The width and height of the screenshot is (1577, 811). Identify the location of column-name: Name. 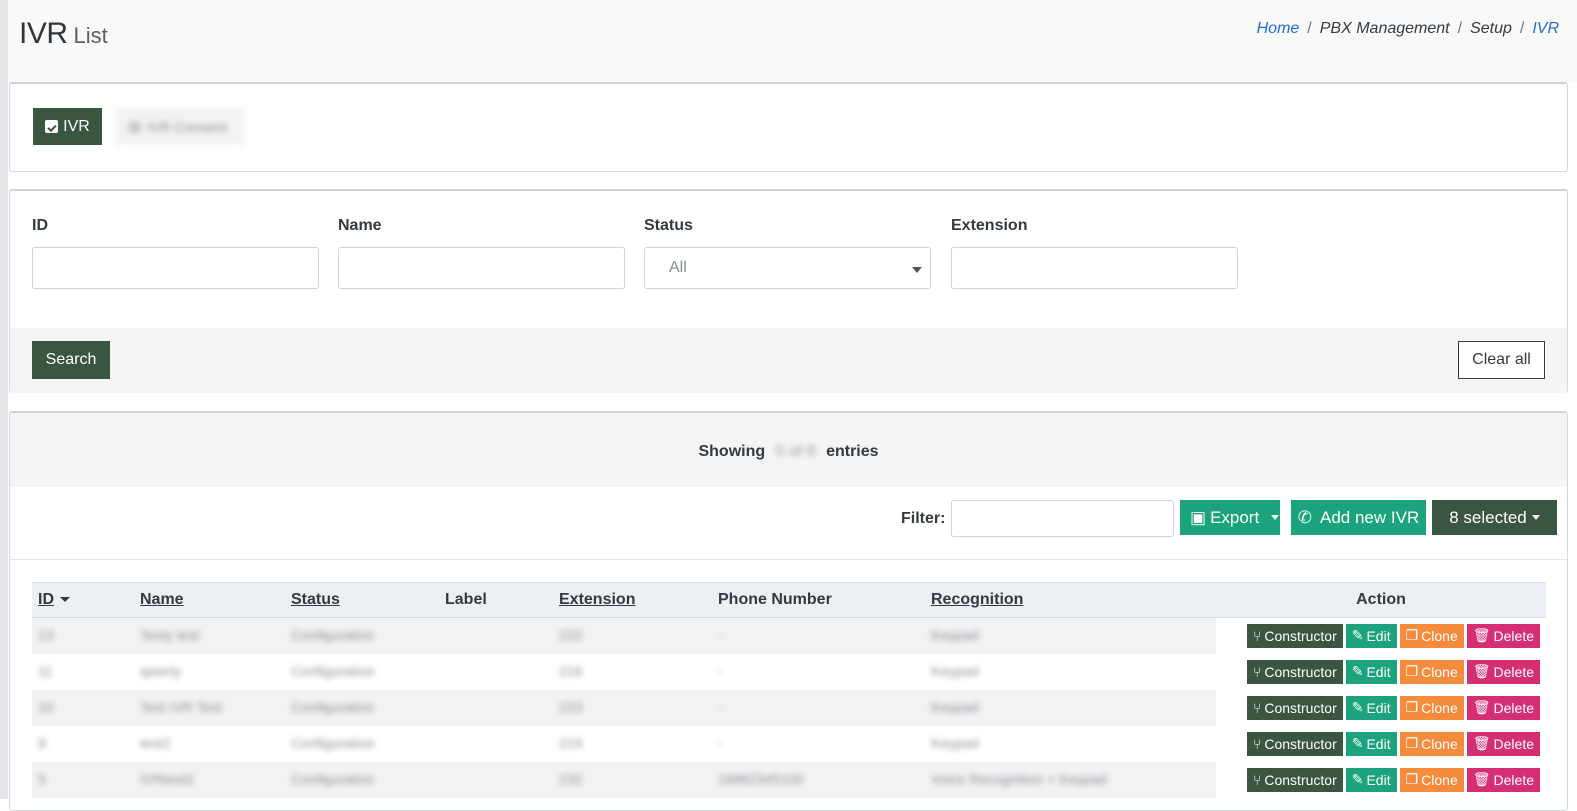
(209, 600).